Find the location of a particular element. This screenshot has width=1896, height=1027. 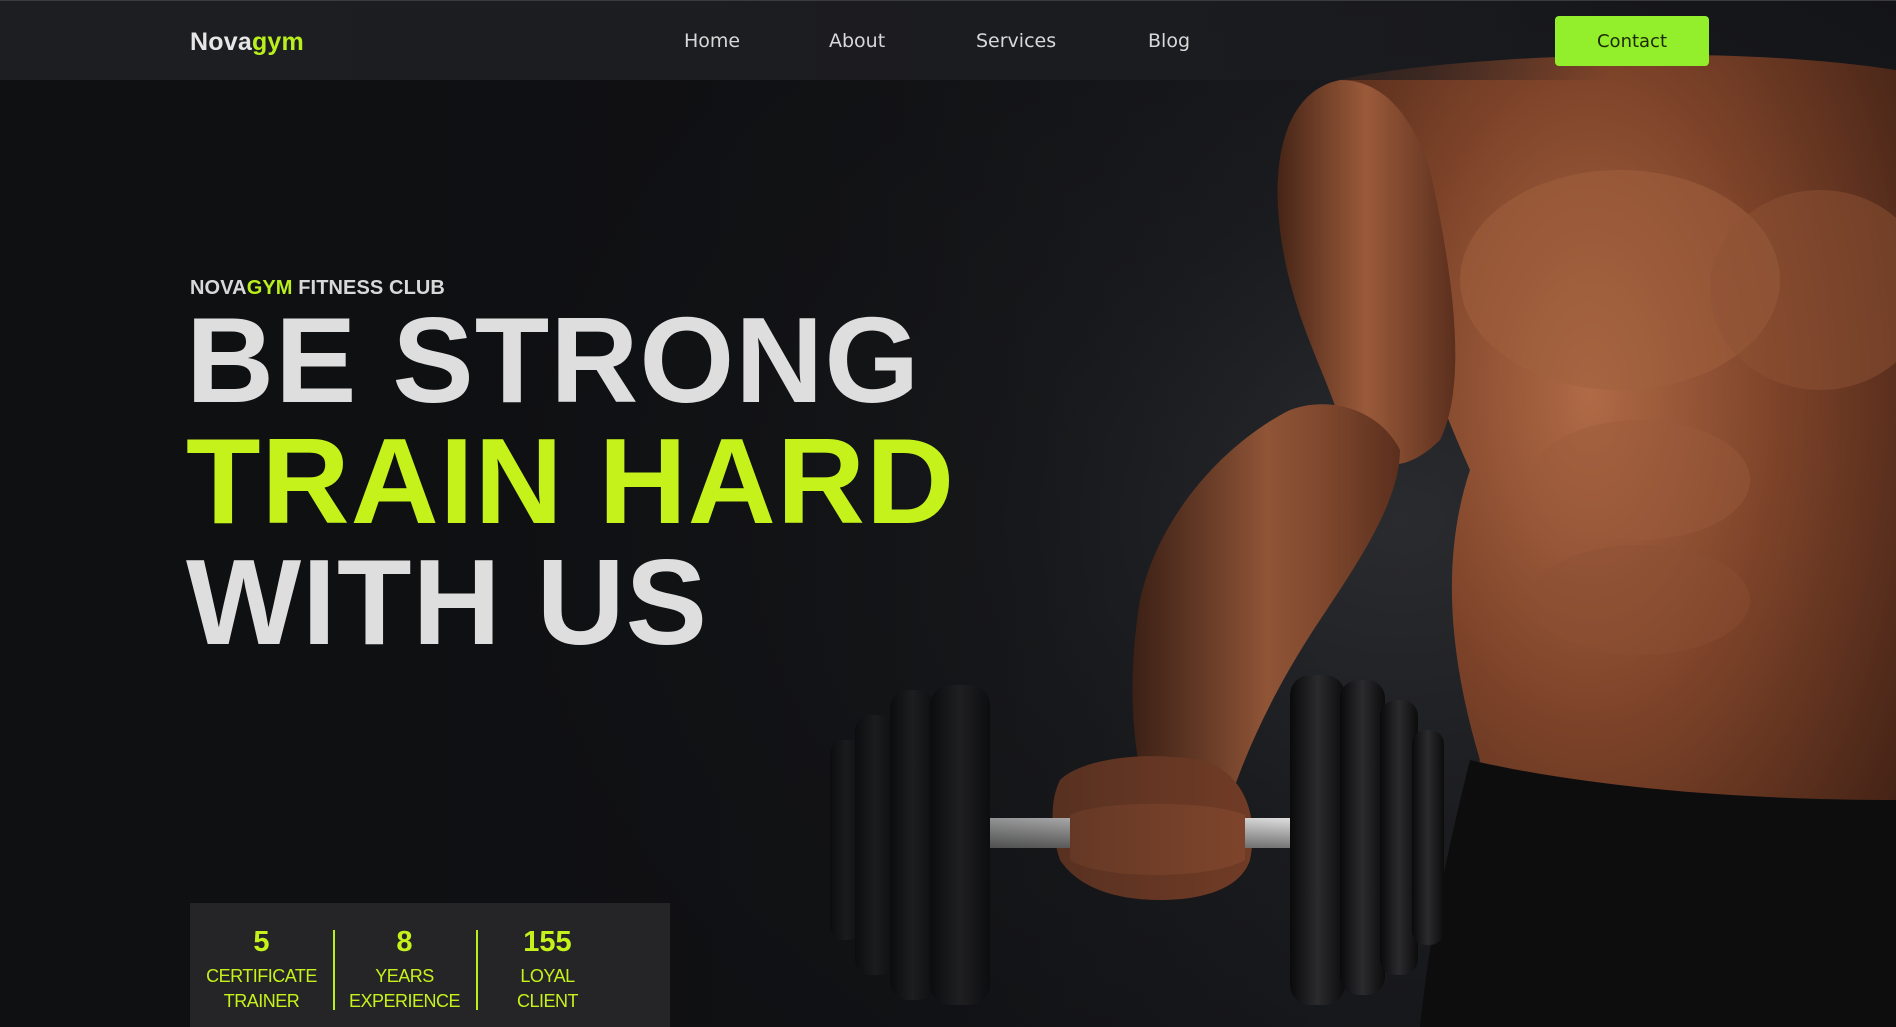

stat-label-line-1: CERTIFICATE is located at coordinates (261, 976).